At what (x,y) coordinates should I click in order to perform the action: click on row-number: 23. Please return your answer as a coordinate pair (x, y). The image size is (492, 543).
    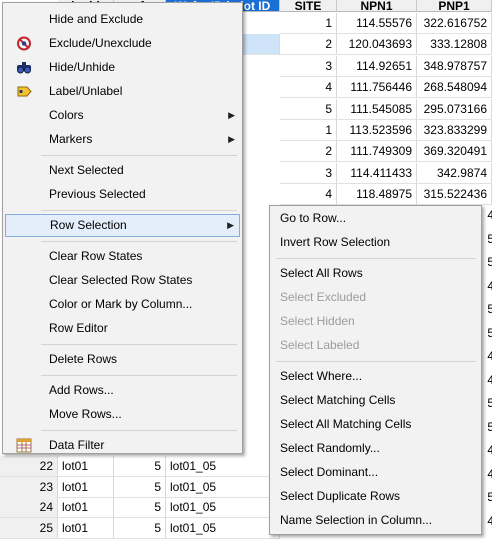
    Looking at the image, I should click on (29, 487).